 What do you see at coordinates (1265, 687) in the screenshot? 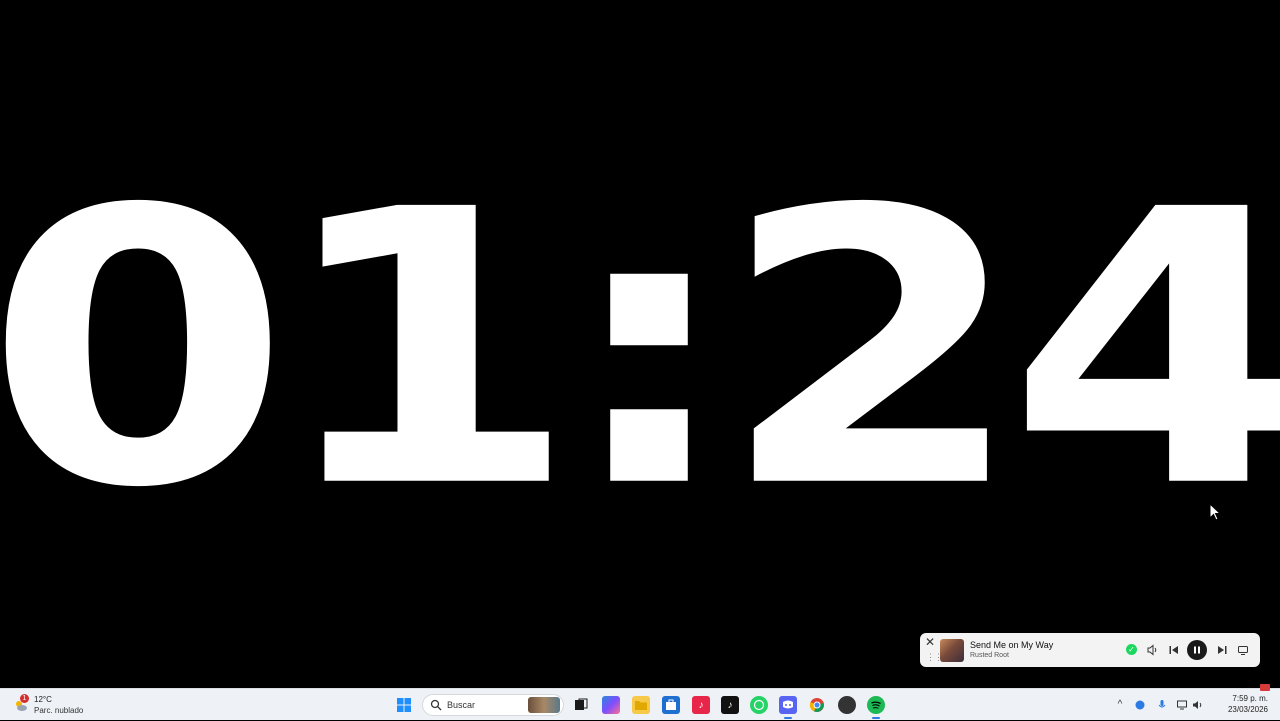
I see `notification-indicator` at bounding box center [1265, 687].